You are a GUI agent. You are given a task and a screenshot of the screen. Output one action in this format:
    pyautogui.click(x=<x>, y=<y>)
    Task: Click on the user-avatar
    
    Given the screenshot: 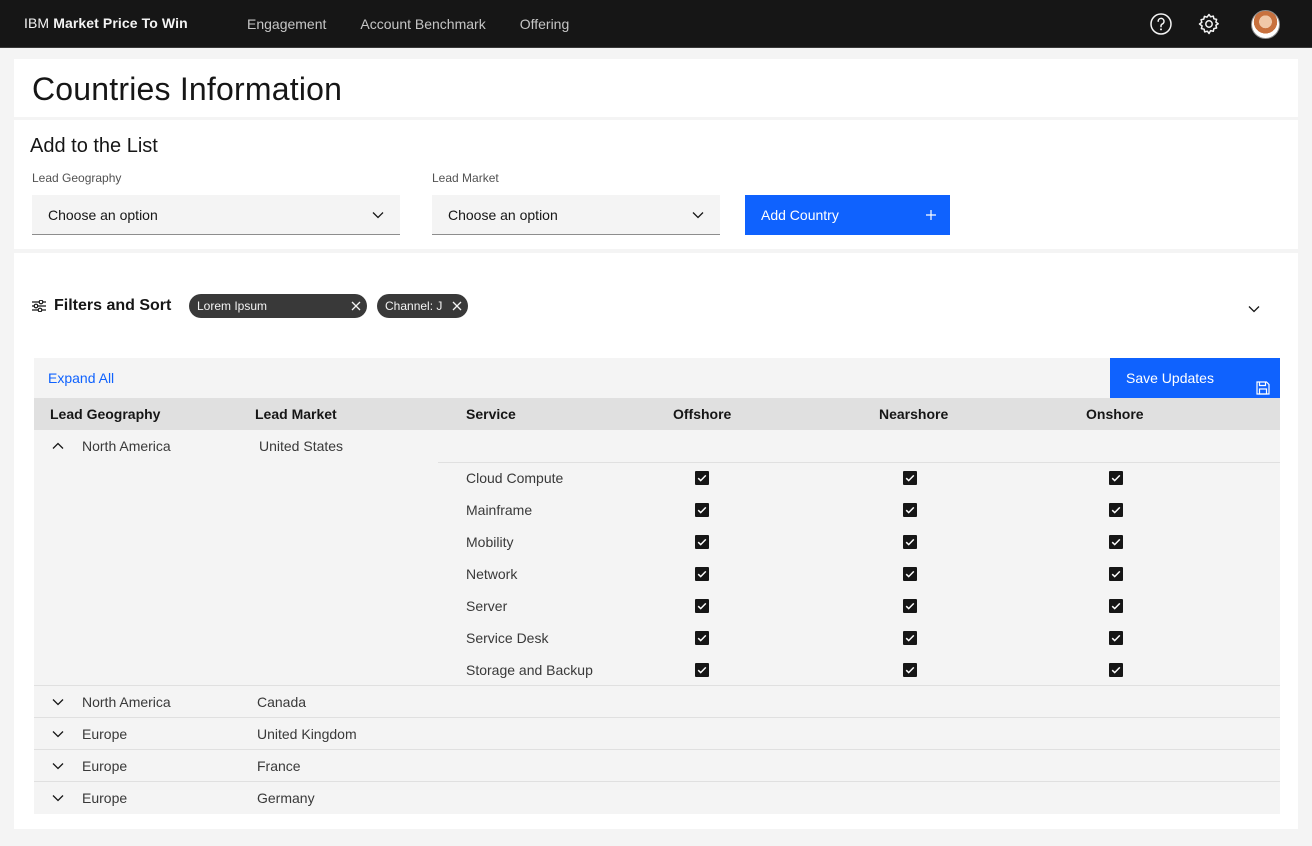 What is the action you would take?
    pyautogui.click(x=1265, y=24)
    